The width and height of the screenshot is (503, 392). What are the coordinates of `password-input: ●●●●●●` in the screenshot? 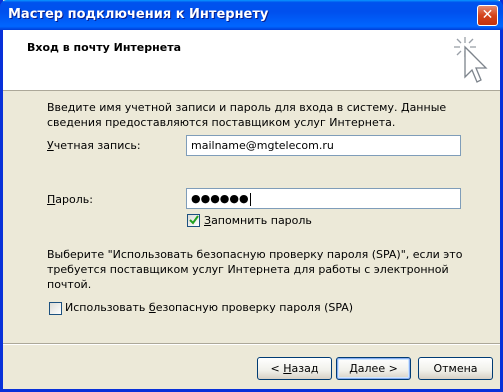 It's located at (323, 198).